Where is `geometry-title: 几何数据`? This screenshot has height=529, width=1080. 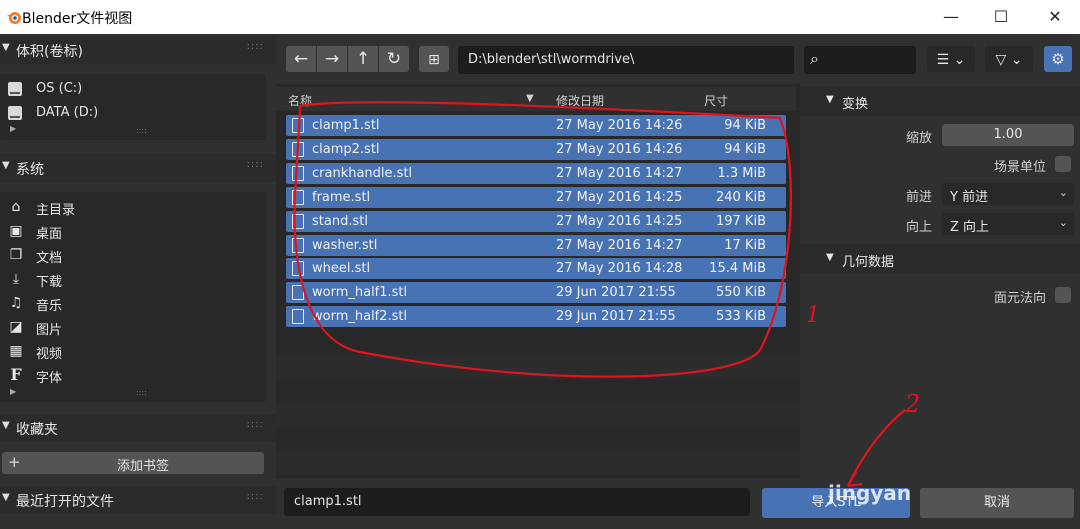 geometry-title: 几何数据 is located at coordinates (868, 262).